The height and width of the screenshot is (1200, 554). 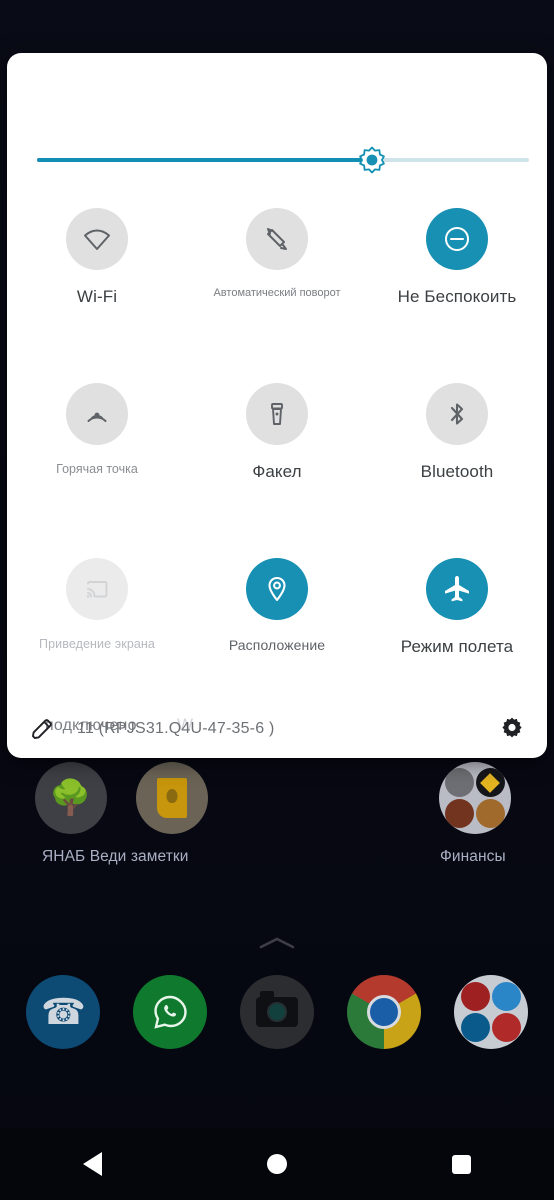 I want to click on tile-label-flashlight: Факел, so click(x=277, y=471).